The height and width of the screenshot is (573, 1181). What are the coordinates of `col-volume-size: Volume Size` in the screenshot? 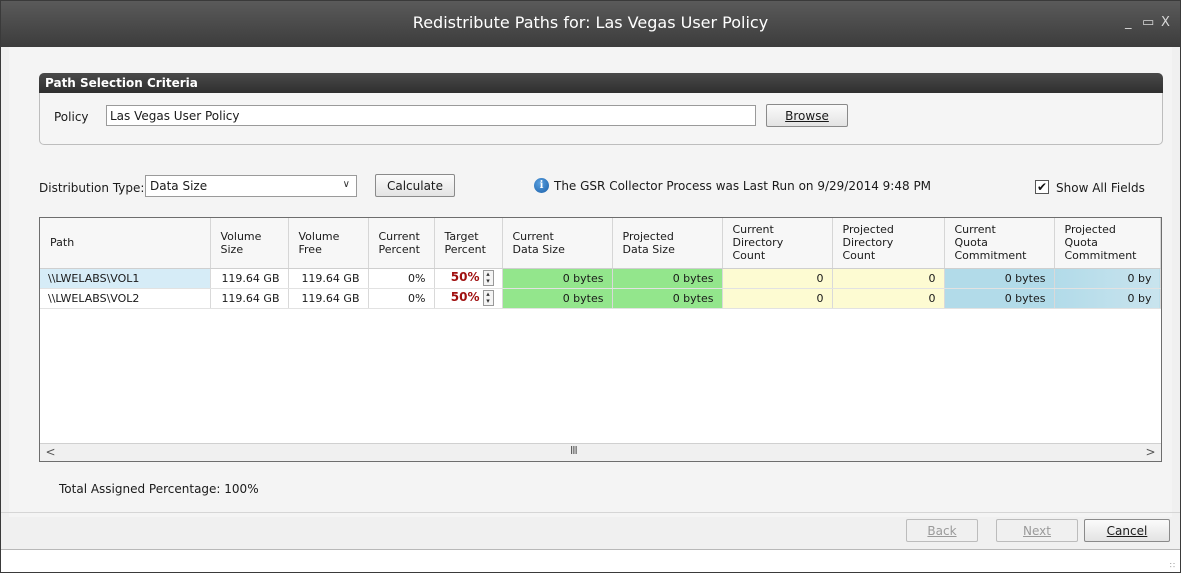 It's located at (249, 243).